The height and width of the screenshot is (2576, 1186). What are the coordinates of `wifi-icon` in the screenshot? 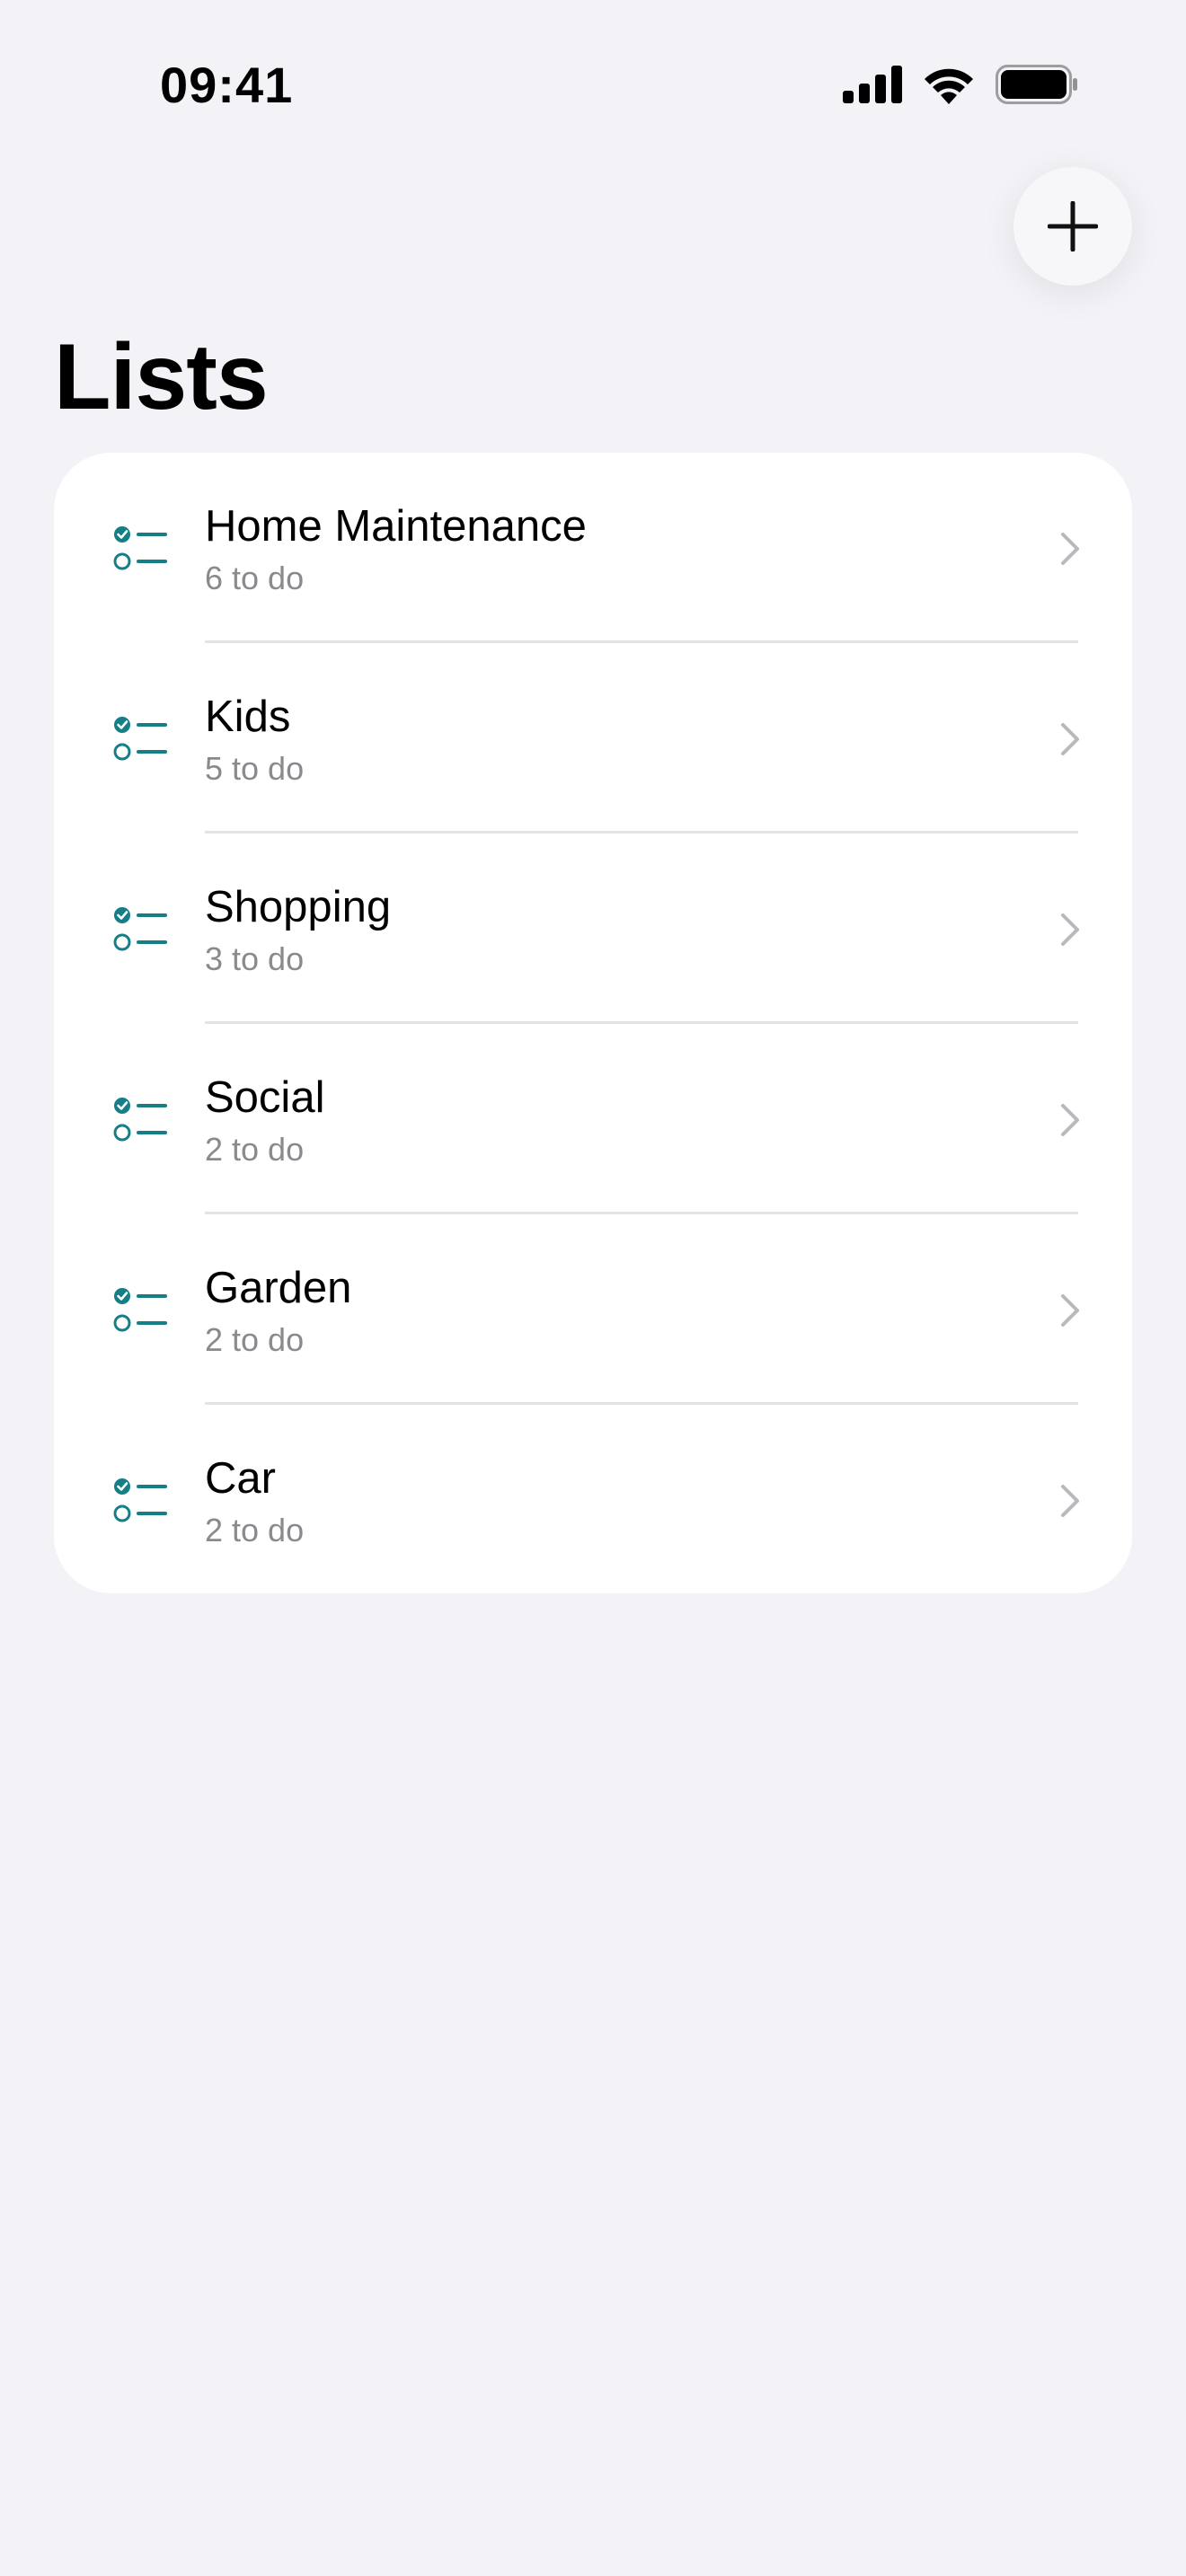 It's located at (949, 86).